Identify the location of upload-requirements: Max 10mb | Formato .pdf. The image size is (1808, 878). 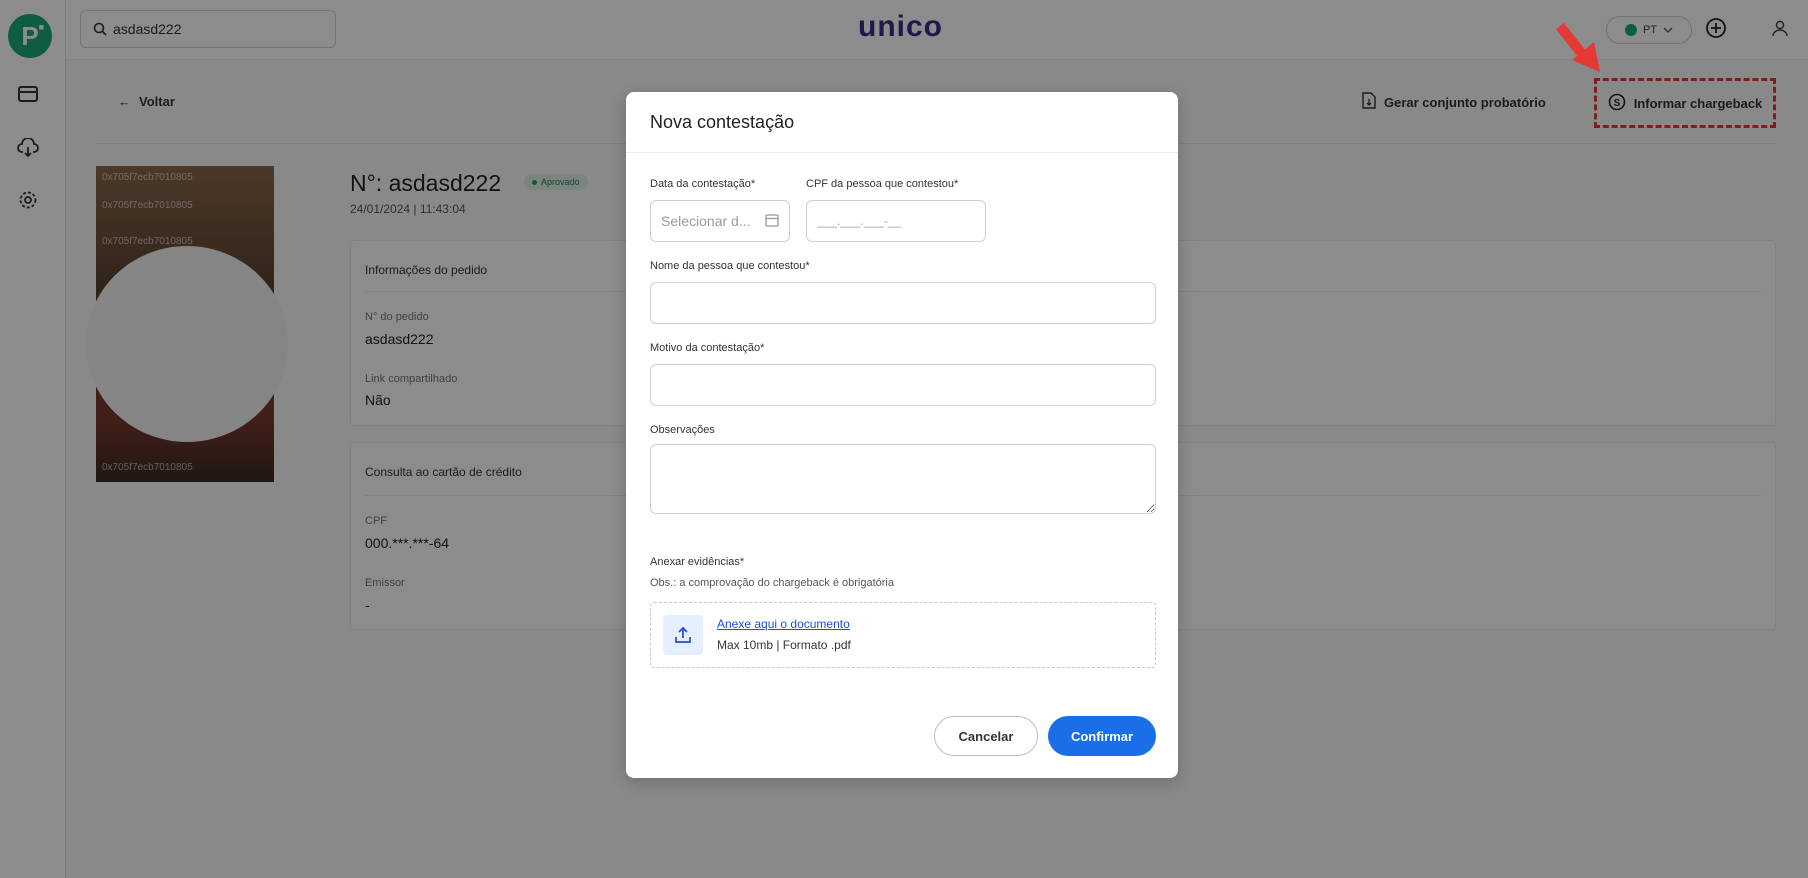
(784, 645).